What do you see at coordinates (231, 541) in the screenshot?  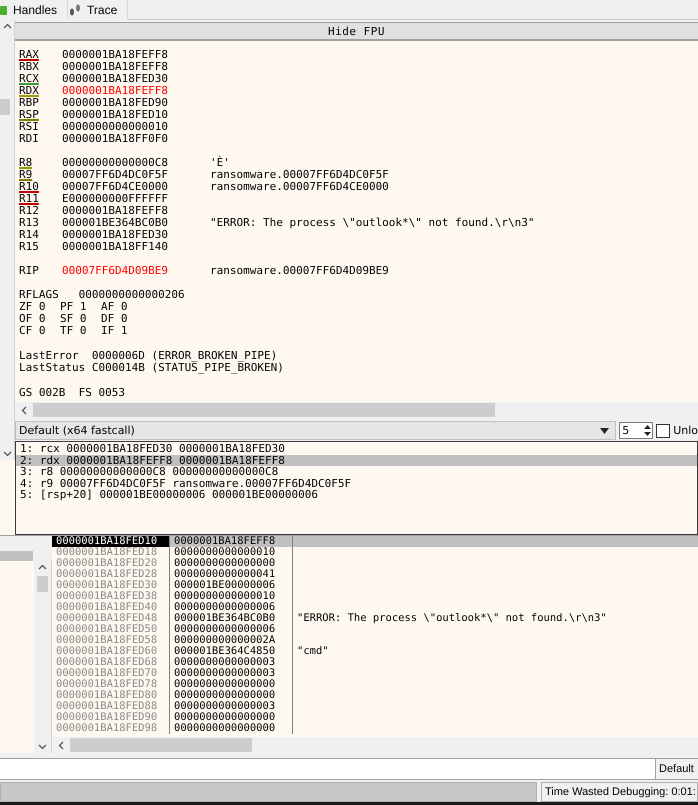 I see `stack-value: 0000001BA18FEFF8` at bounding box center [231, 541].